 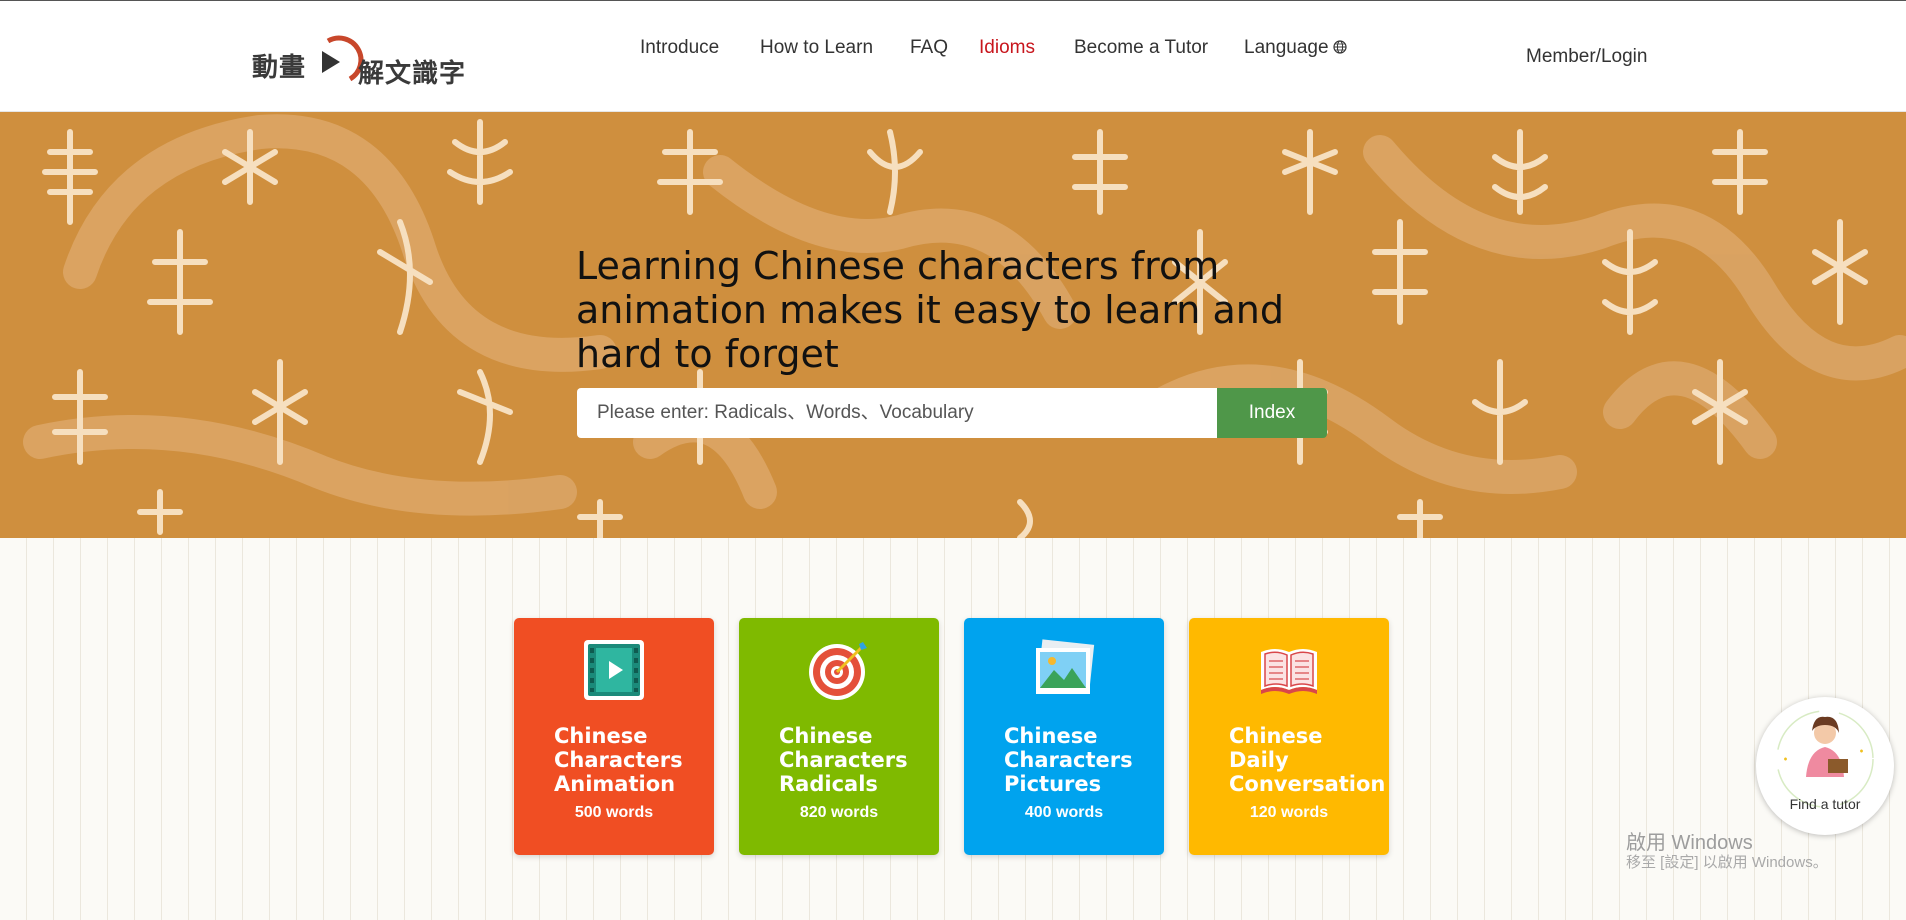 I want to click on search-input, so click(x=897, y=413).